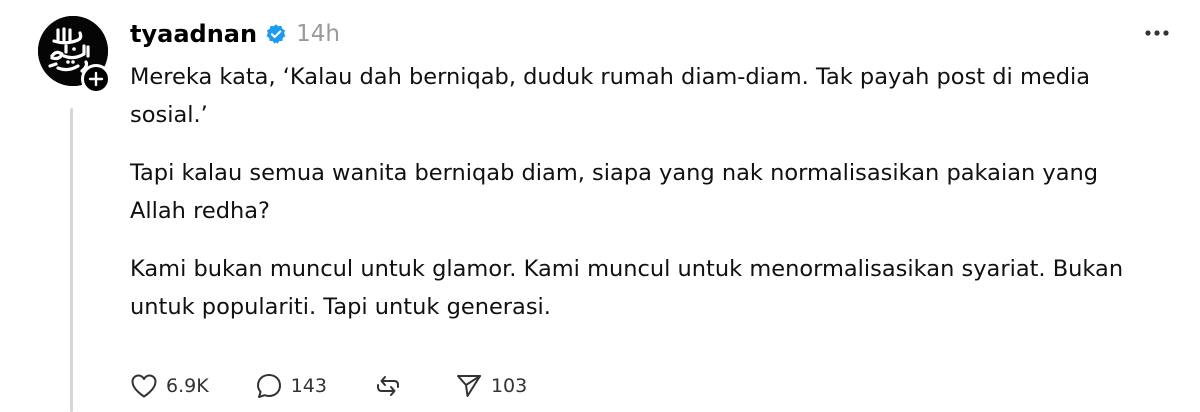 The height and width of the screenshot is (412, 1200). Describe the element at coordinates (276, 34) in the screenshot. I see `verified-badge-icon` at that location.